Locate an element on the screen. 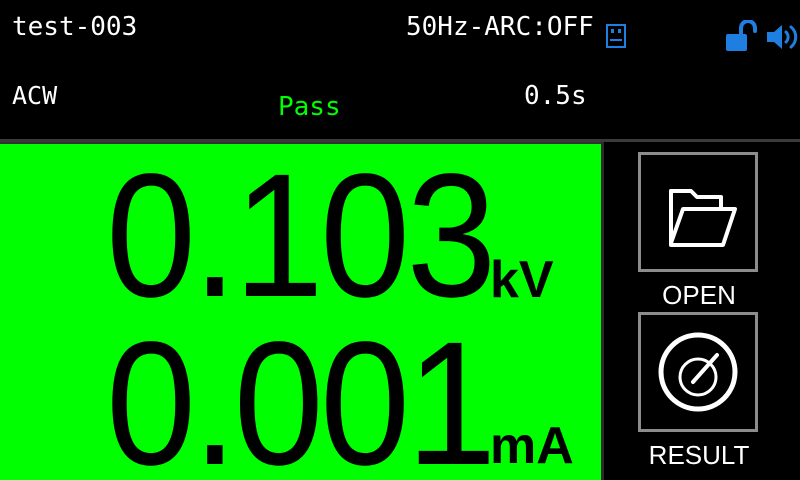  open-button is located at coordinates (698, 212).